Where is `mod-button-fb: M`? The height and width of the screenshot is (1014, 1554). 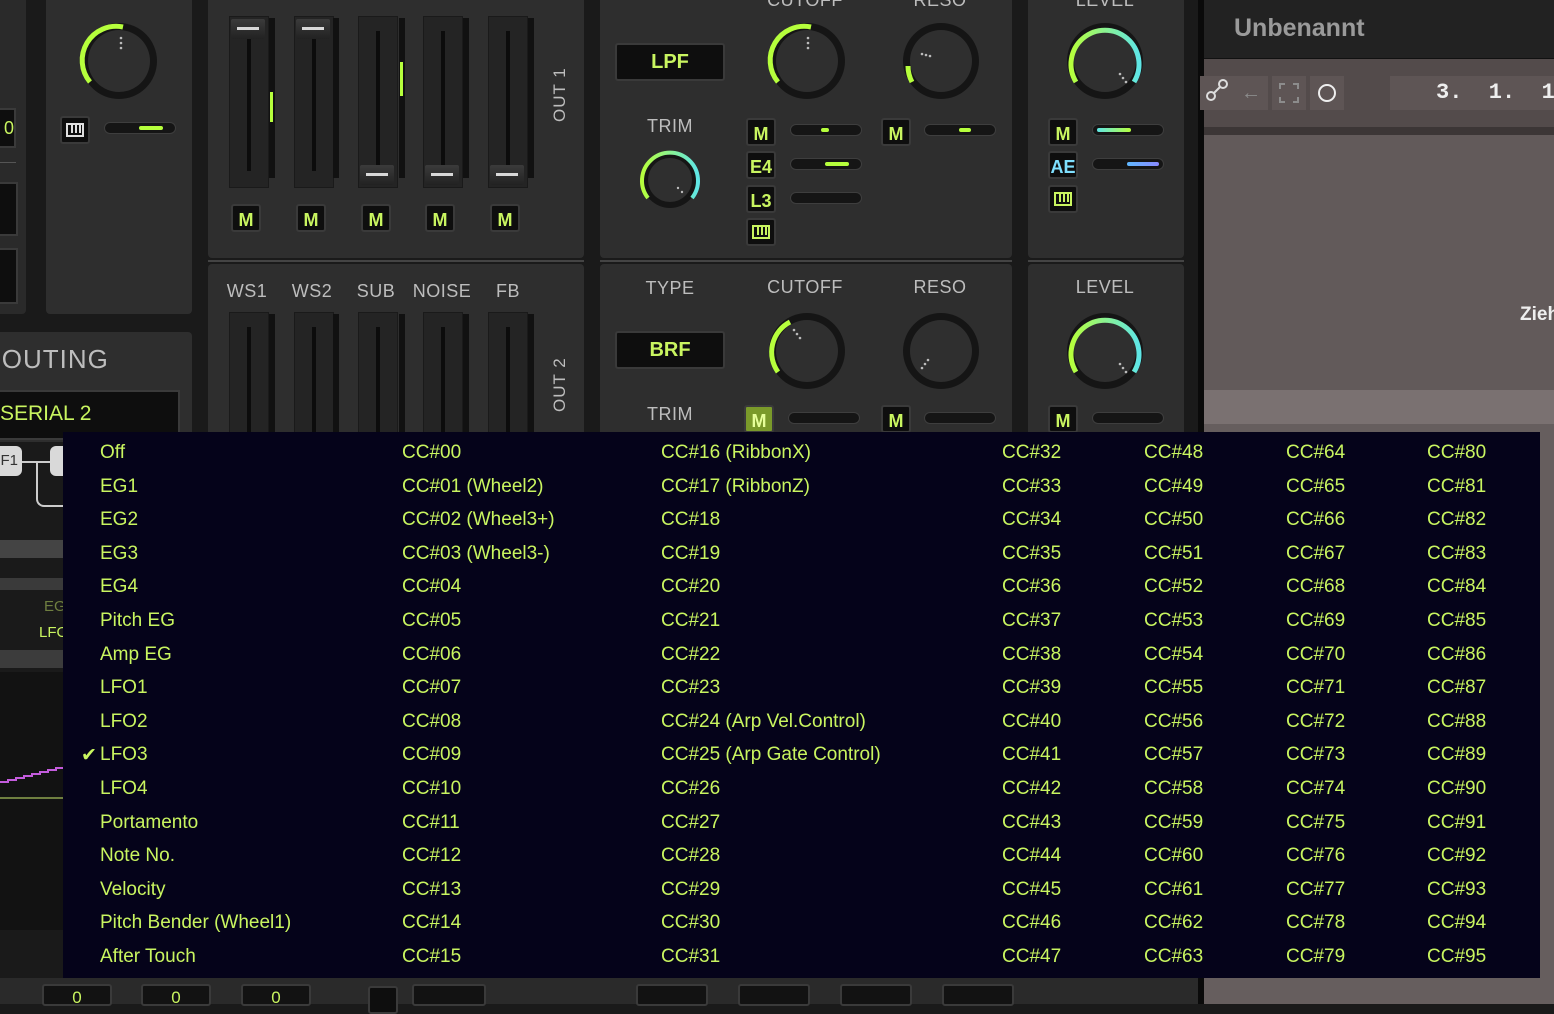
mod-button-fb: M is located at coordinates (505, 218).